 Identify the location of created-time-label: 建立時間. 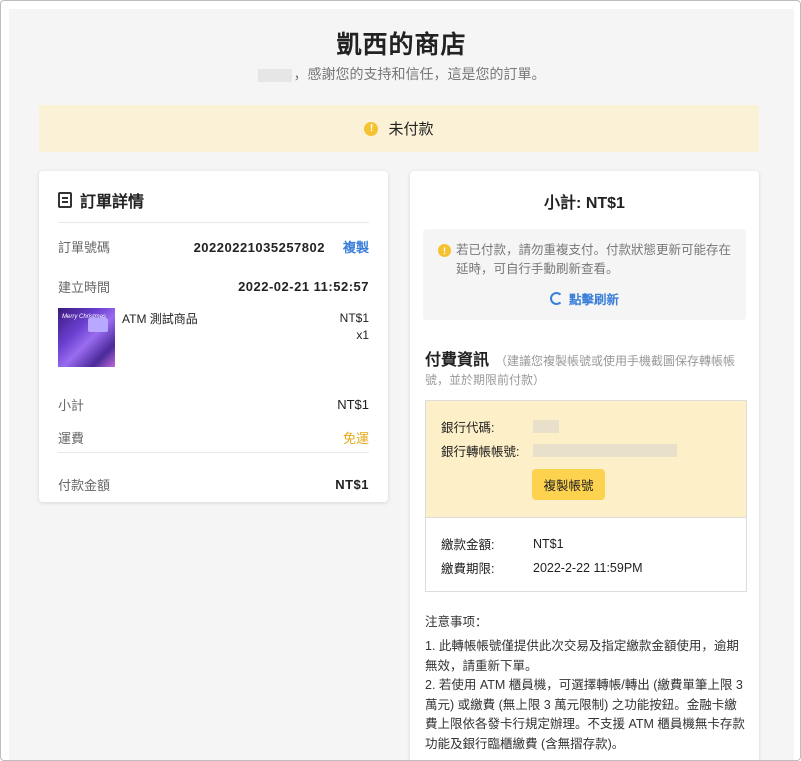
(84, 287).